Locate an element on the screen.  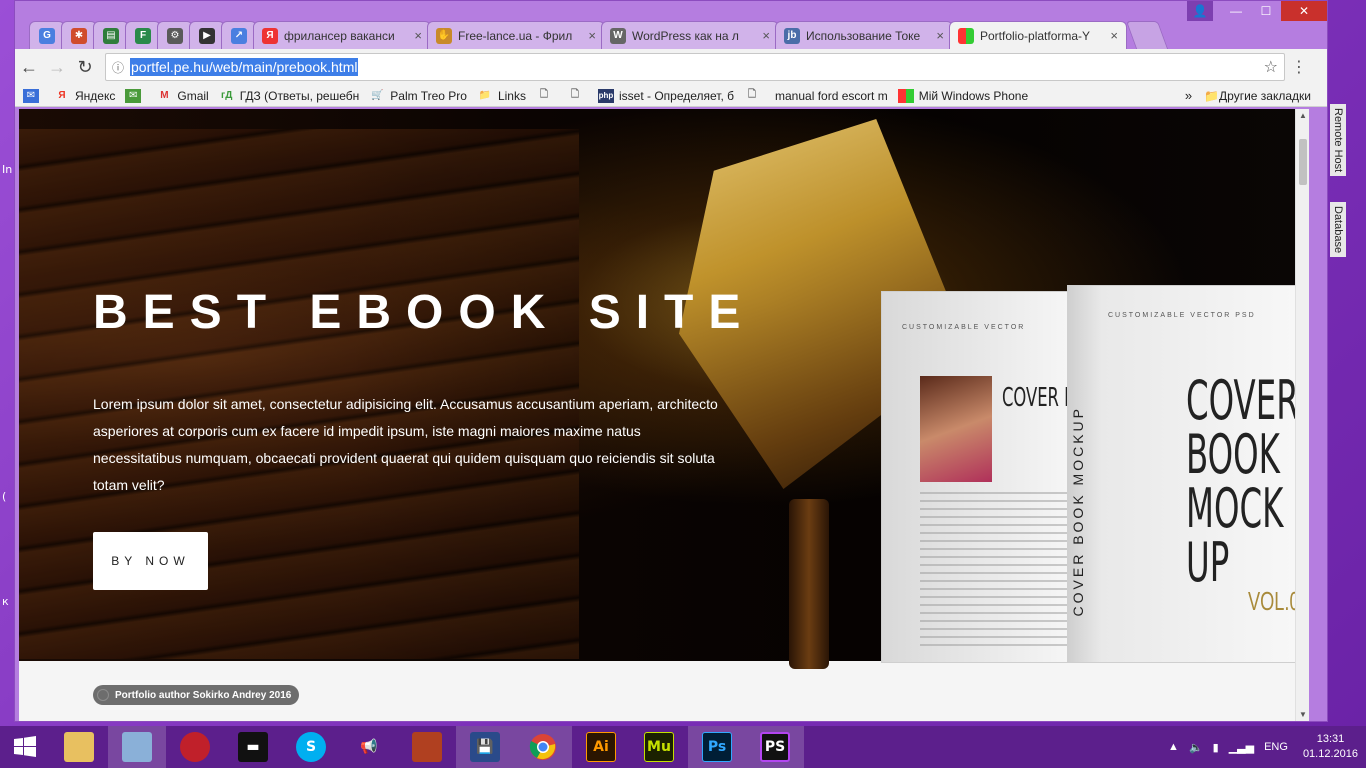
bookmark-label: Gmail is located at coordinates (193, 95).